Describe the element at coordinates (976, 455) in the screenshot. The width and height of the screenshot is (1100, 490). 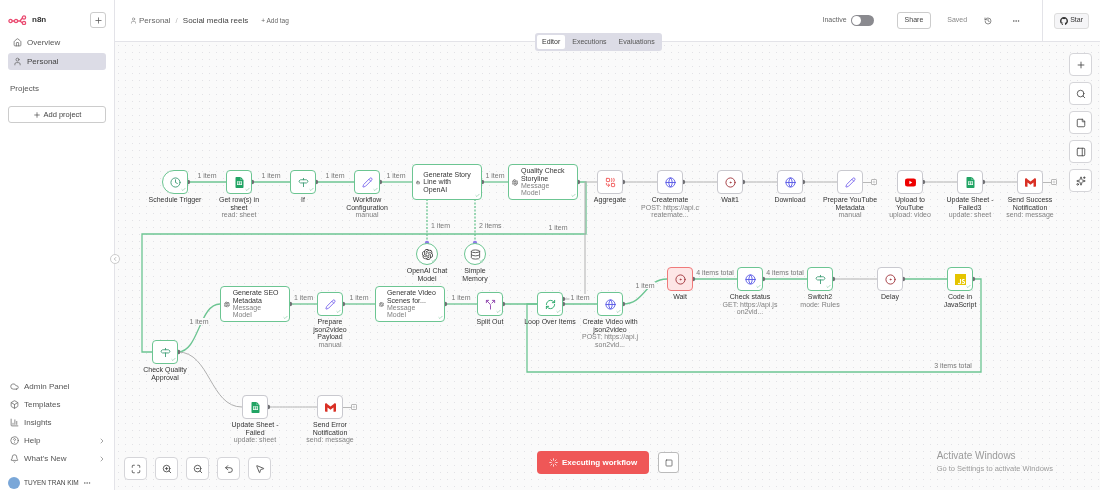
I see `os-activation-title: Activate Windows` at that location.